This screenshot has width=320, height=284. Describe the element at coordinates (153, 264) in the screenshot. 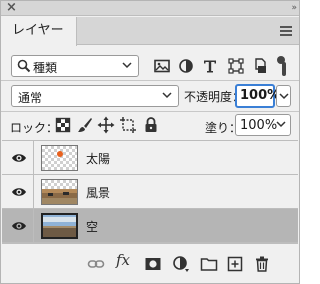

I see `add-mask-icon` at that location.